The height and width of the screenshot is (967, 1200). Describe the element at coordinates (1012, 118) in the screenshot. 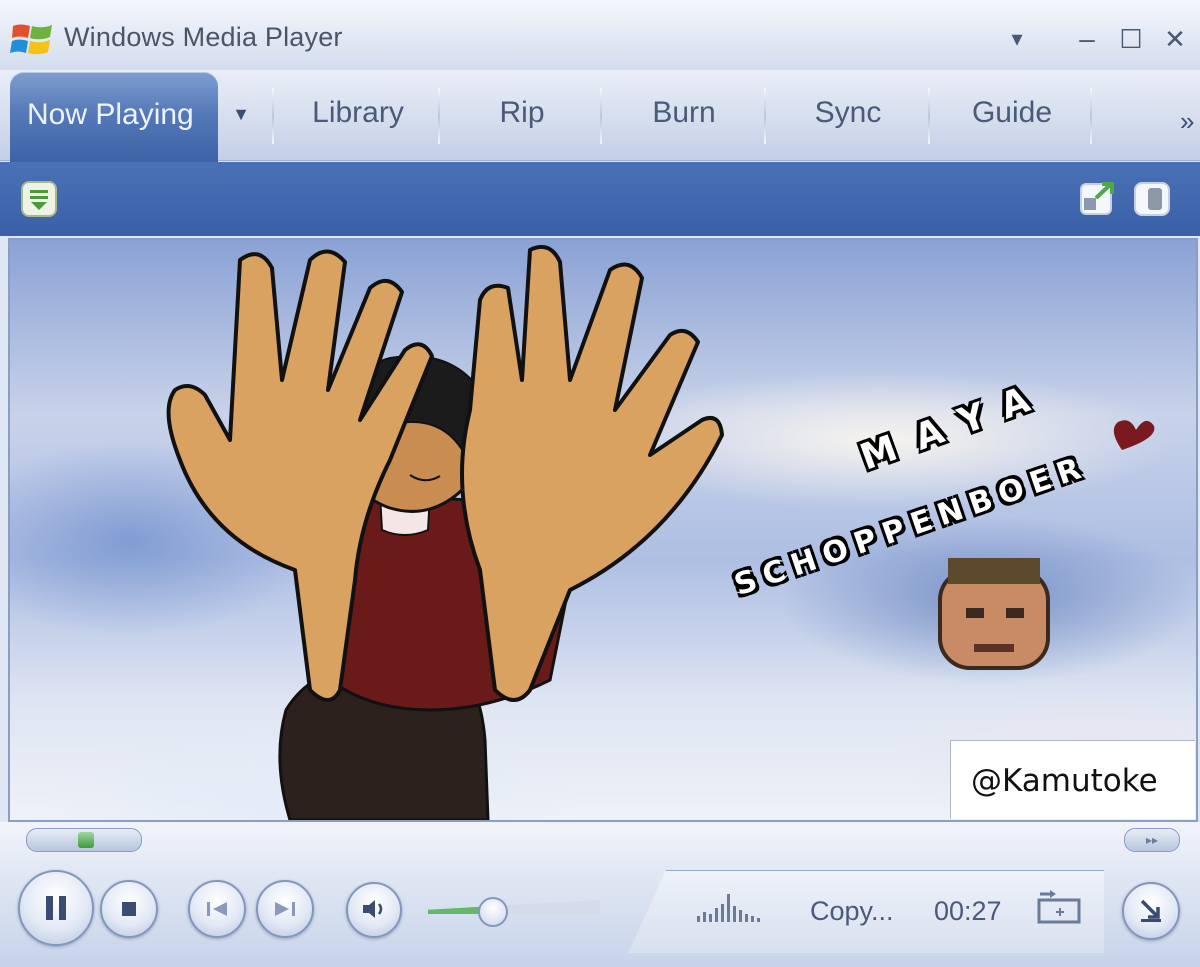

I see `tab-guide: Guide` at that location.